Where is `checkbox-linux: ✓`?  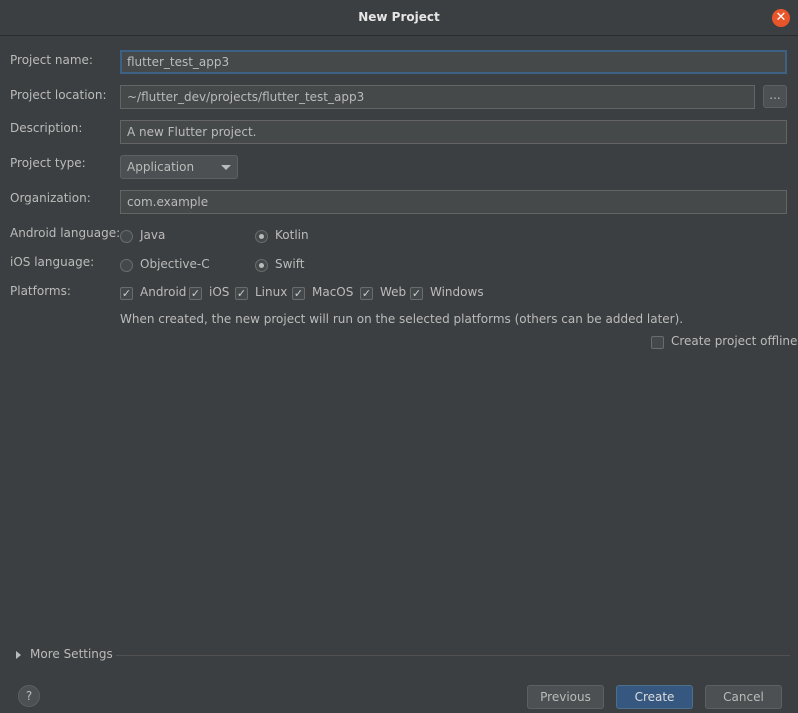
checkbox-linux: ✓ is located at coordinates (241, 293).